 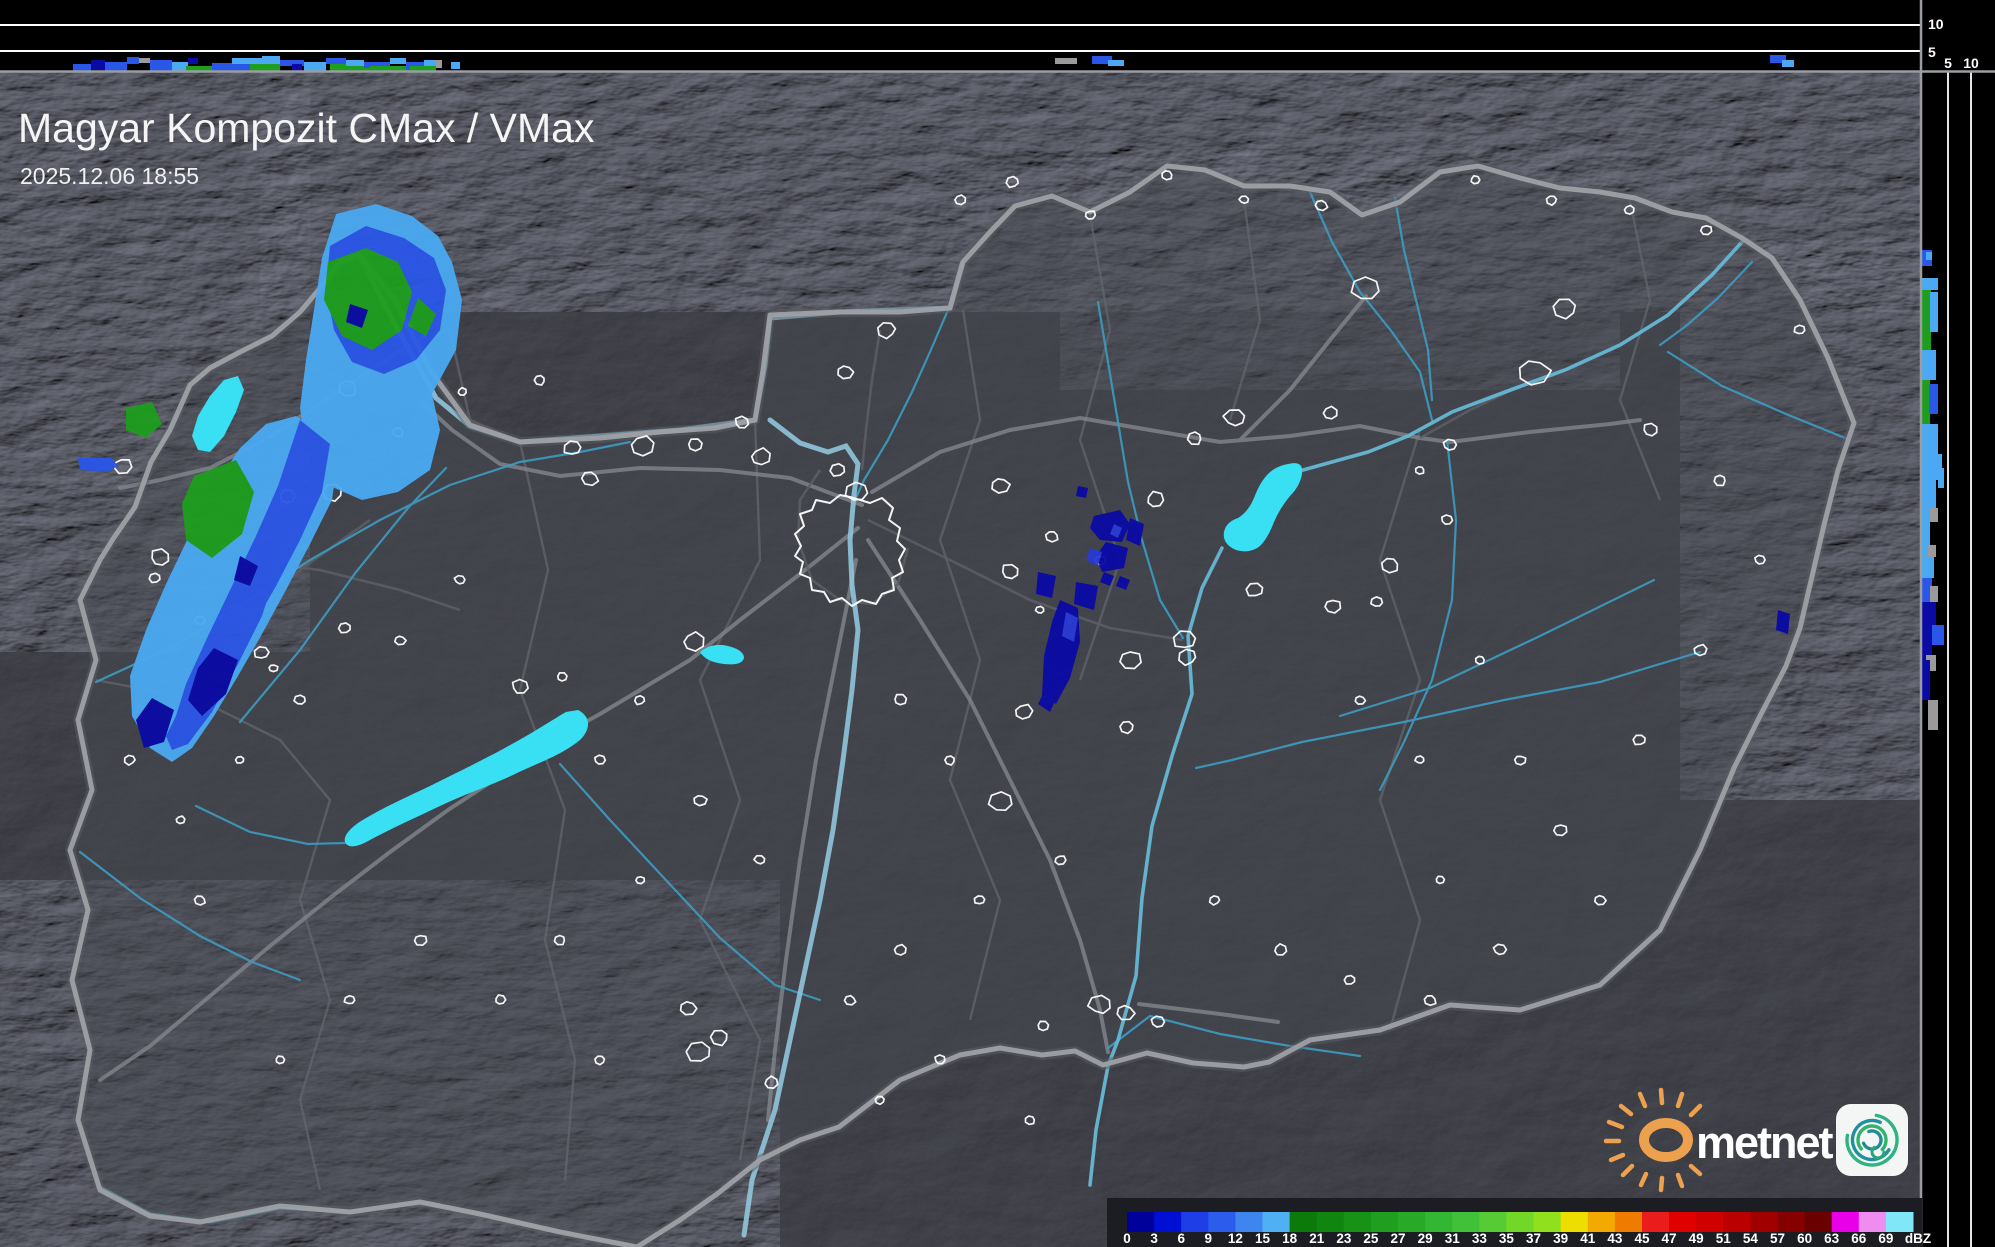 I want to click on legend-tick: 21, so click(x=1317, y=1238).